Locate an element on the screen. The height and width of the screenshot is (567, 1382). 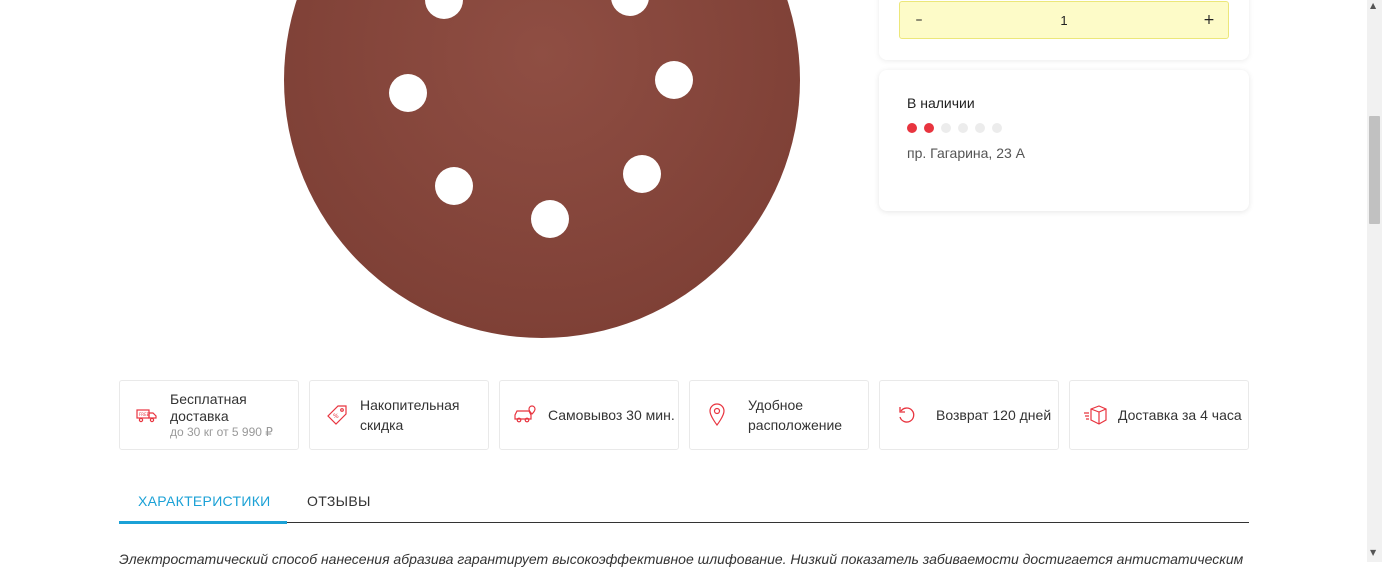
benefit-discount: % Накопительная скидка is located at coordinates (399, 415).